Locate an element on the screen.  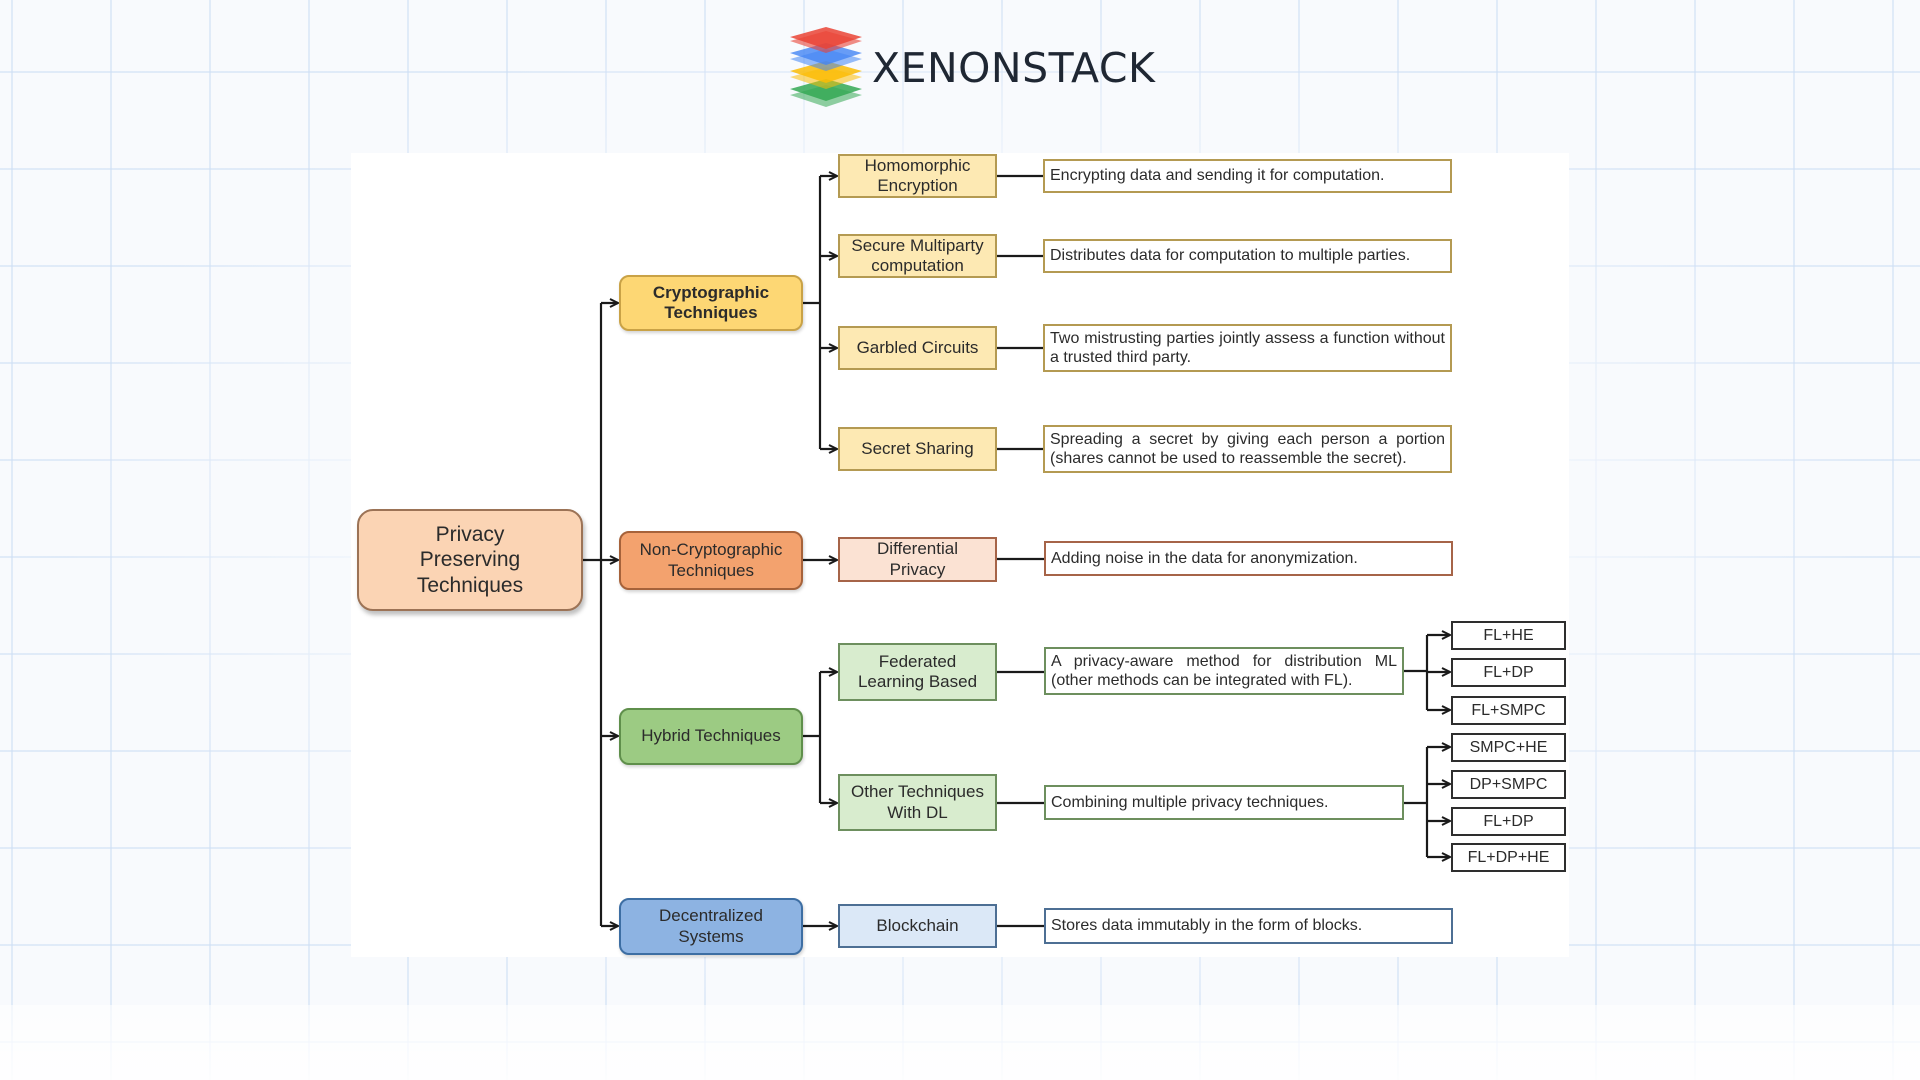
combo-fl-smpc: FL+SMPC is located at coordinates (1508, 710).